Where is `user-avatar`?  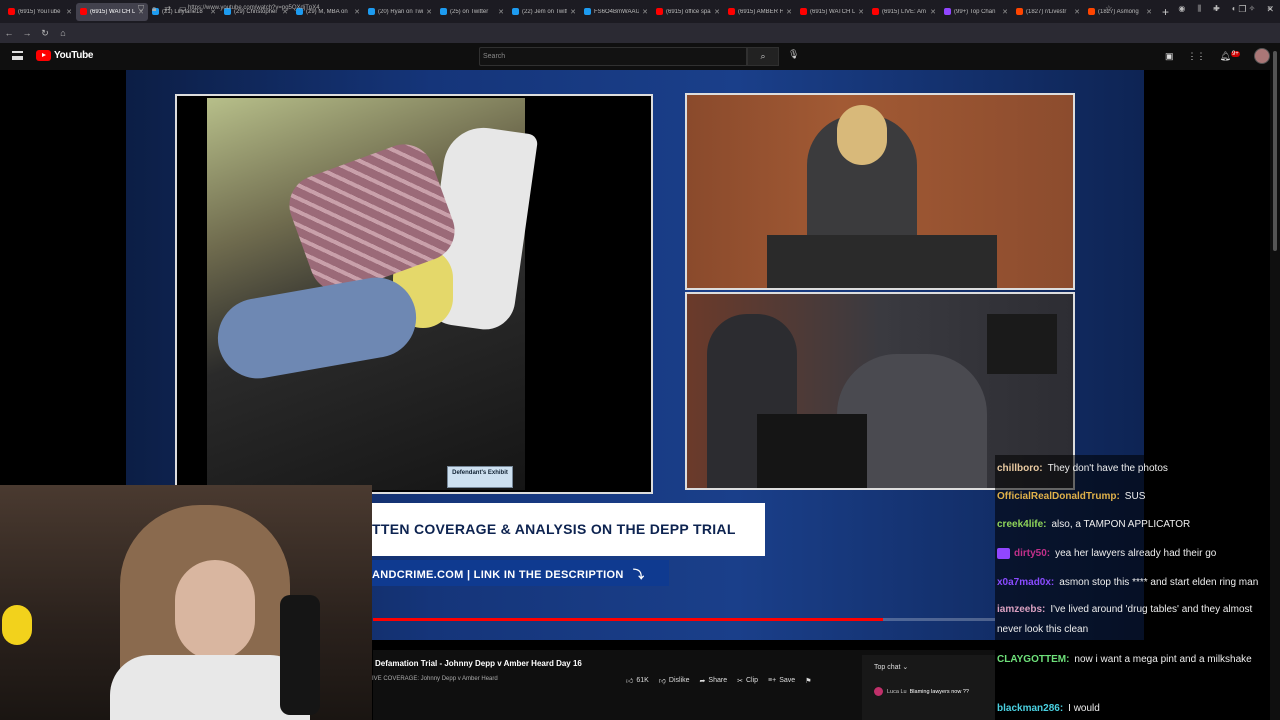 user-avatar is located at coordinates (1261, 56).